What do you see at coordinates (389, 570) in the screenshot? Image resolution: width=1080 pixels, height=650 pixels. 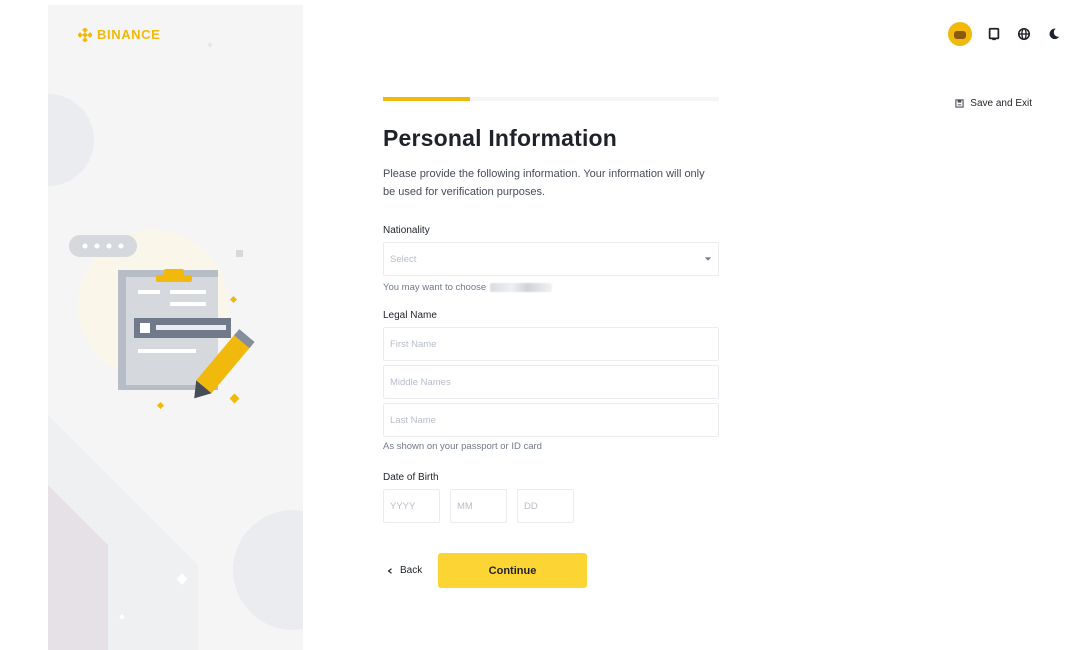 I see `chevron-left-icon` at bounding box center [389, 570].